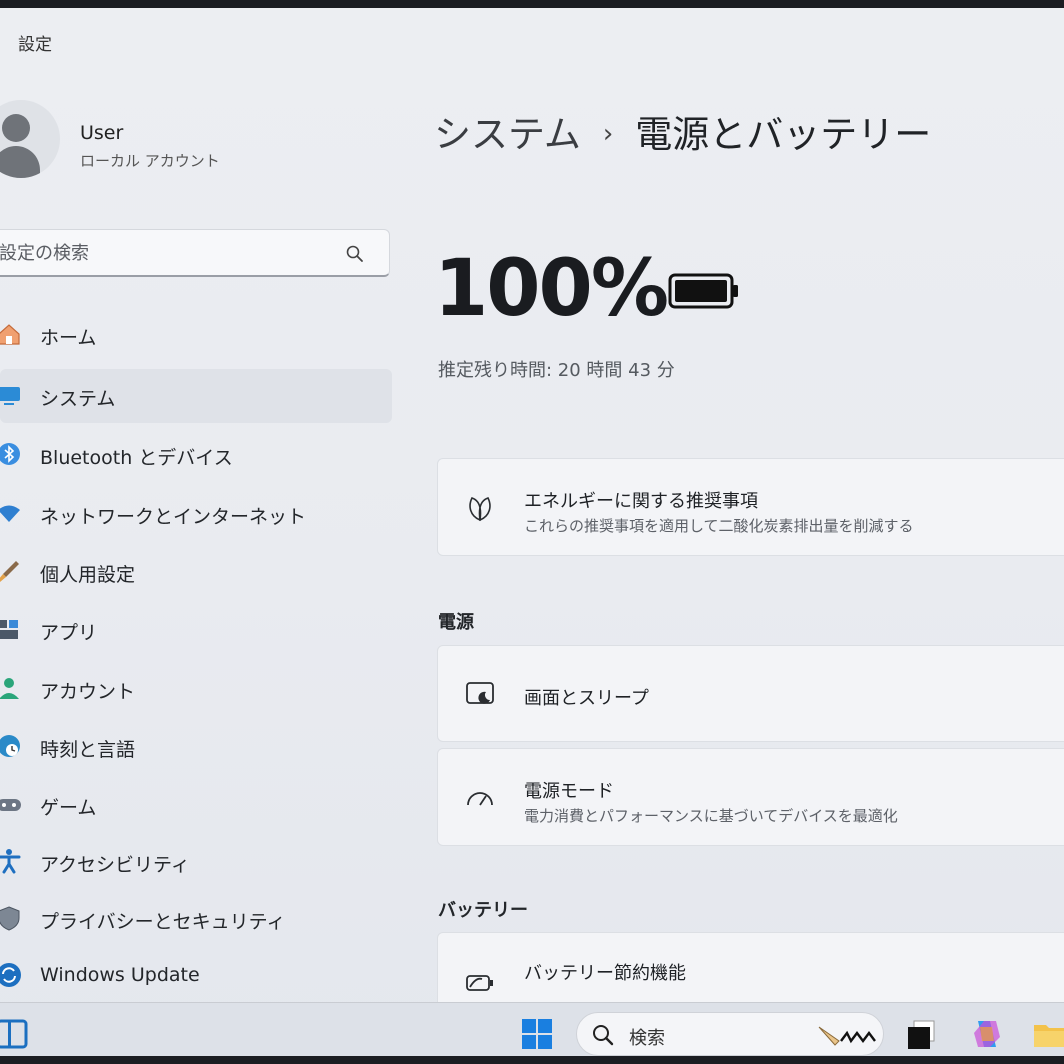 The height and width of the screenshot is (1064, 1064). Describe the element at coordinates (921, 1034) in the screenshot. I see `app-black-icon` at that location.